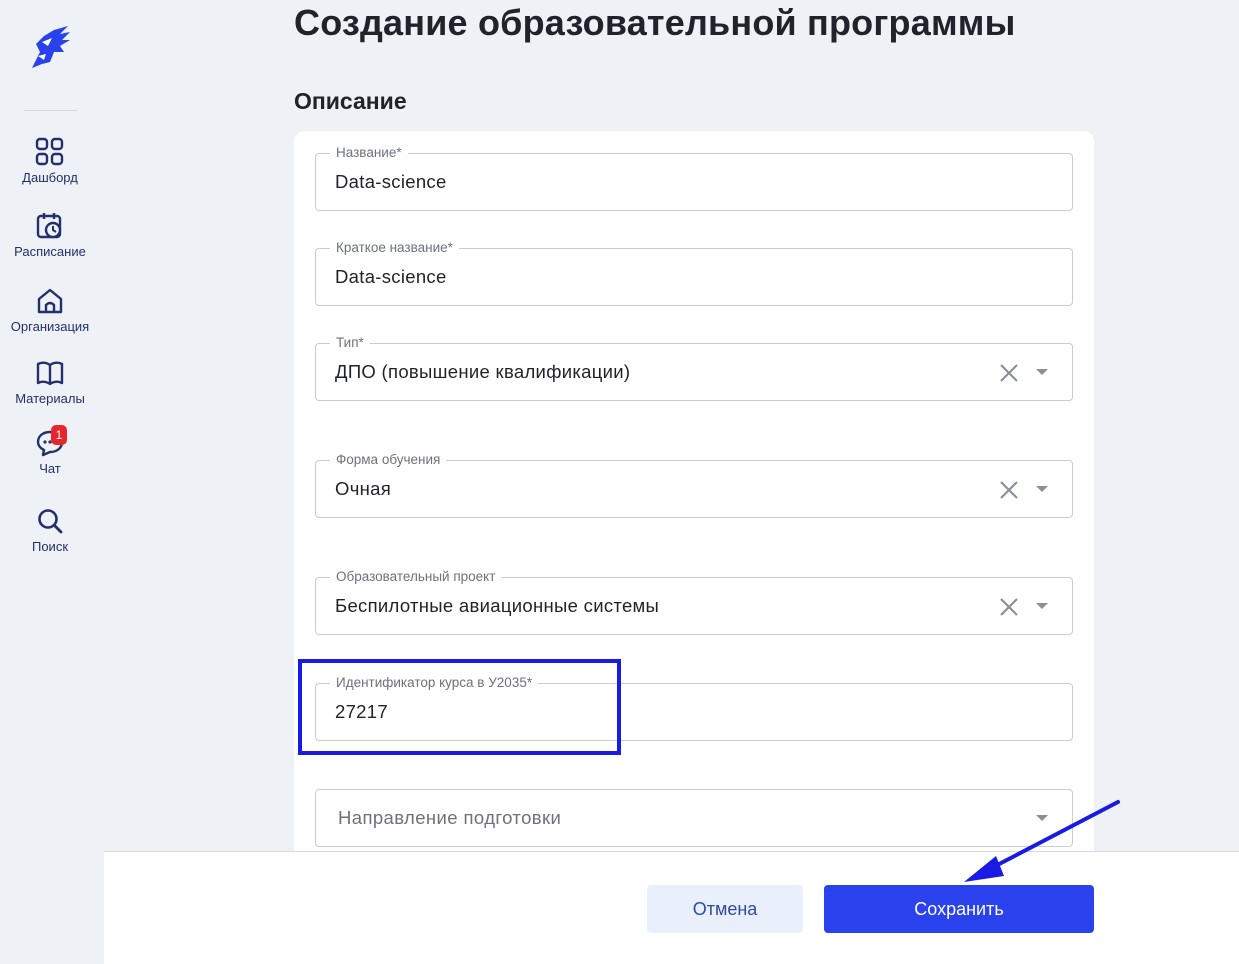 Image resolution: width=1239 pixels, height=964 pixels. I want to click on study-form-label: Форма обучения, so click(388, 460).